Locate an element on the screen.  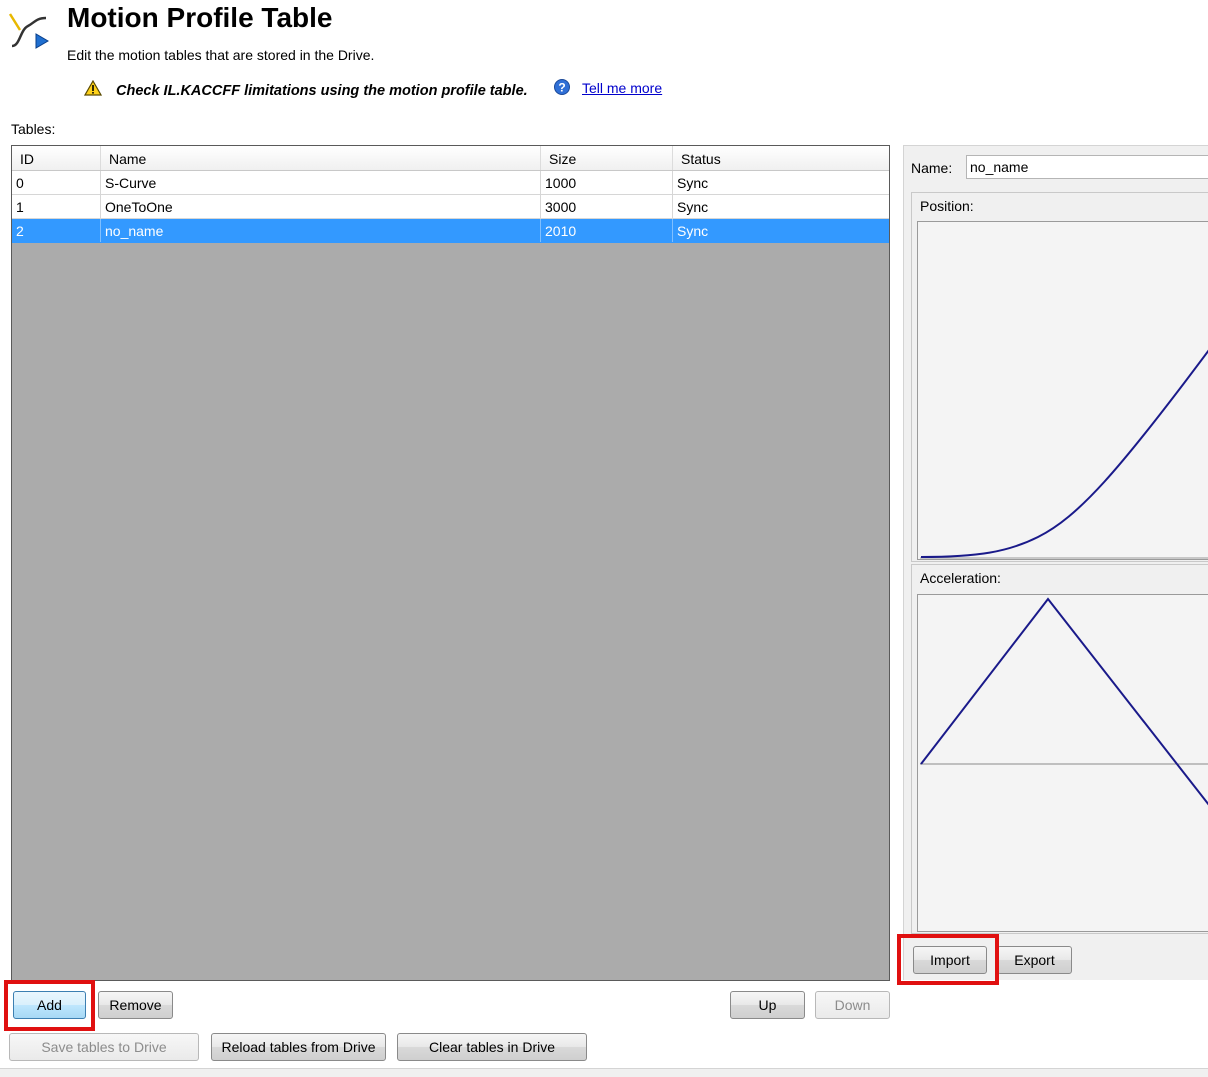
name-label: Name: is located at coordinates (932, 168).